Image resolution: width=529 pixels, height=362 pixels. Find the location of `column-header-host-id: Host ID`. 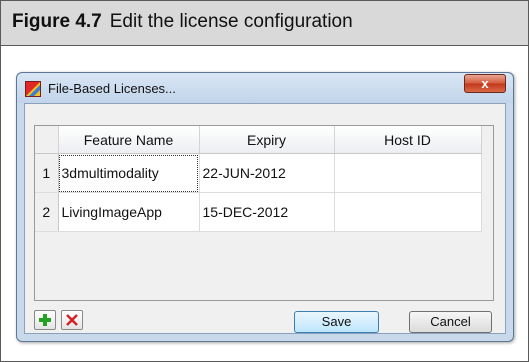

column-header-host-id: Host ID is located at coordinates (408, 140).